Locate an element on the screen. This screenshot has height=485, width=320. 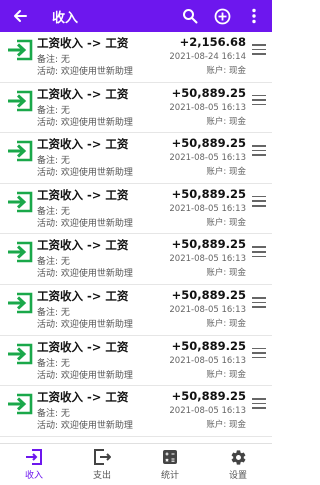
nav-label: 统计 is located at coordinates (169, 476).